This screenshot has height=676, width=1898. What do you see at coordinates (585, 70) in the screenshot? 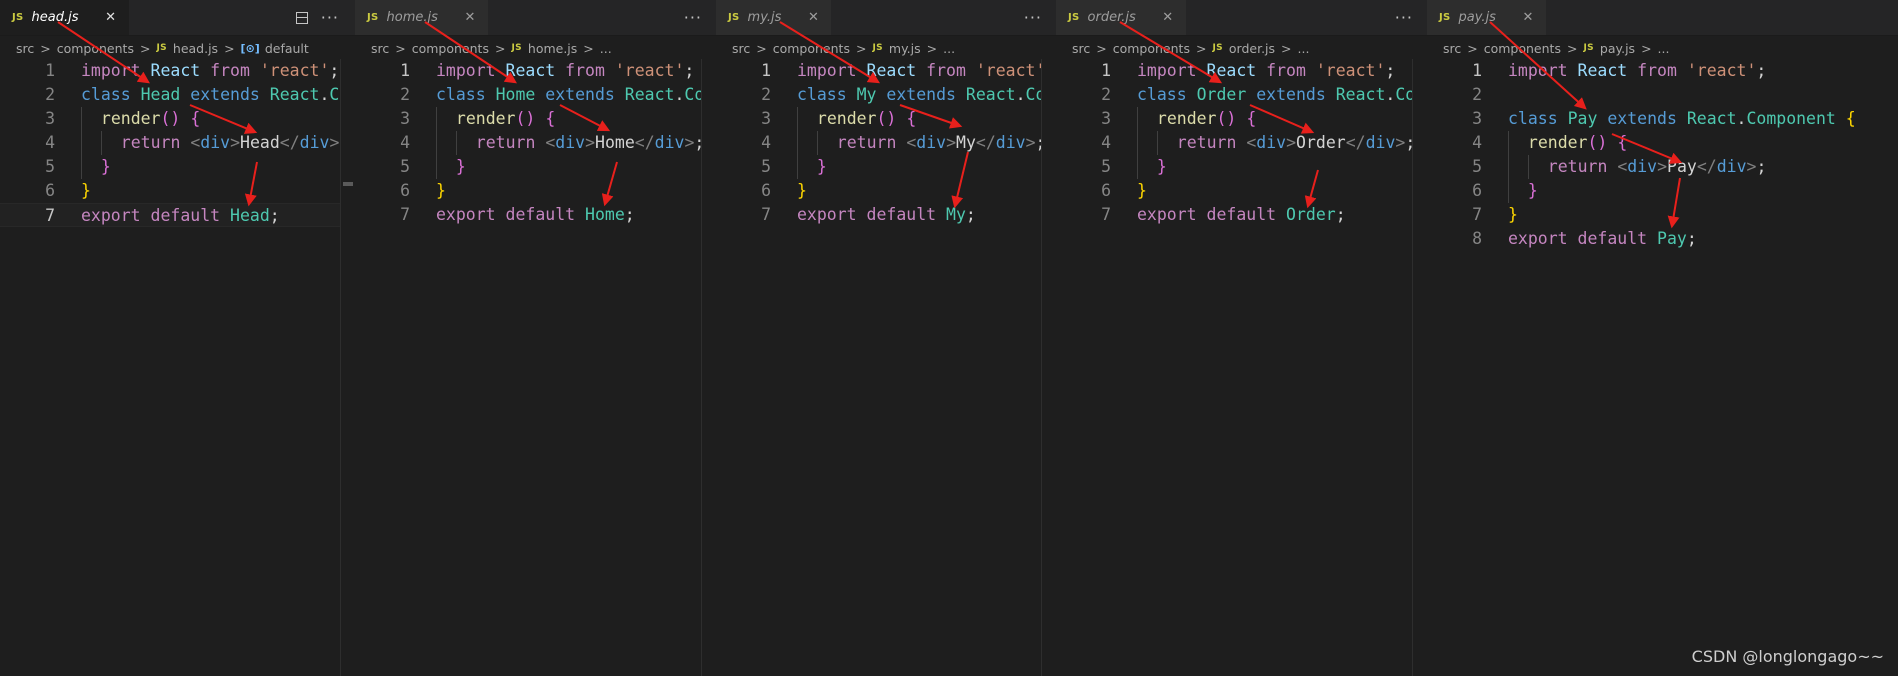
I see `code-token: from` at bounding box center [585, 70].